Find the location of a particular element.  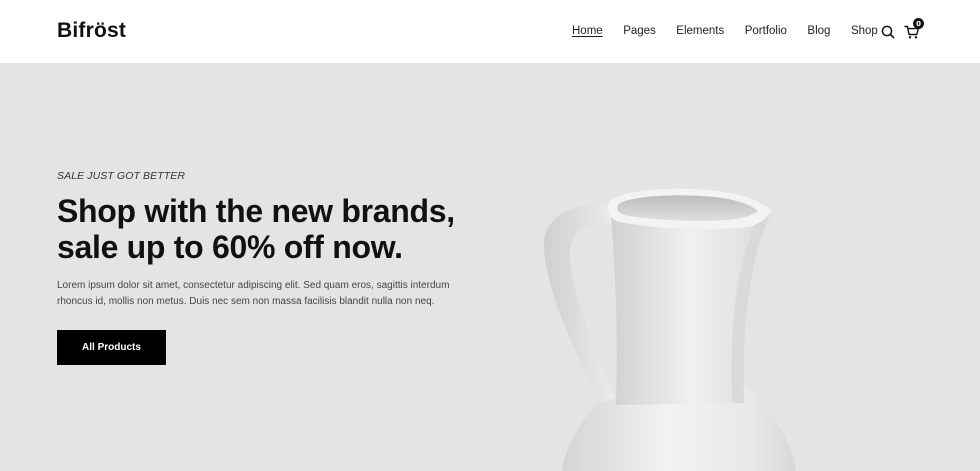

hero-headline-line-1: Shop with the new brands, is located at coordinates (256, 211).